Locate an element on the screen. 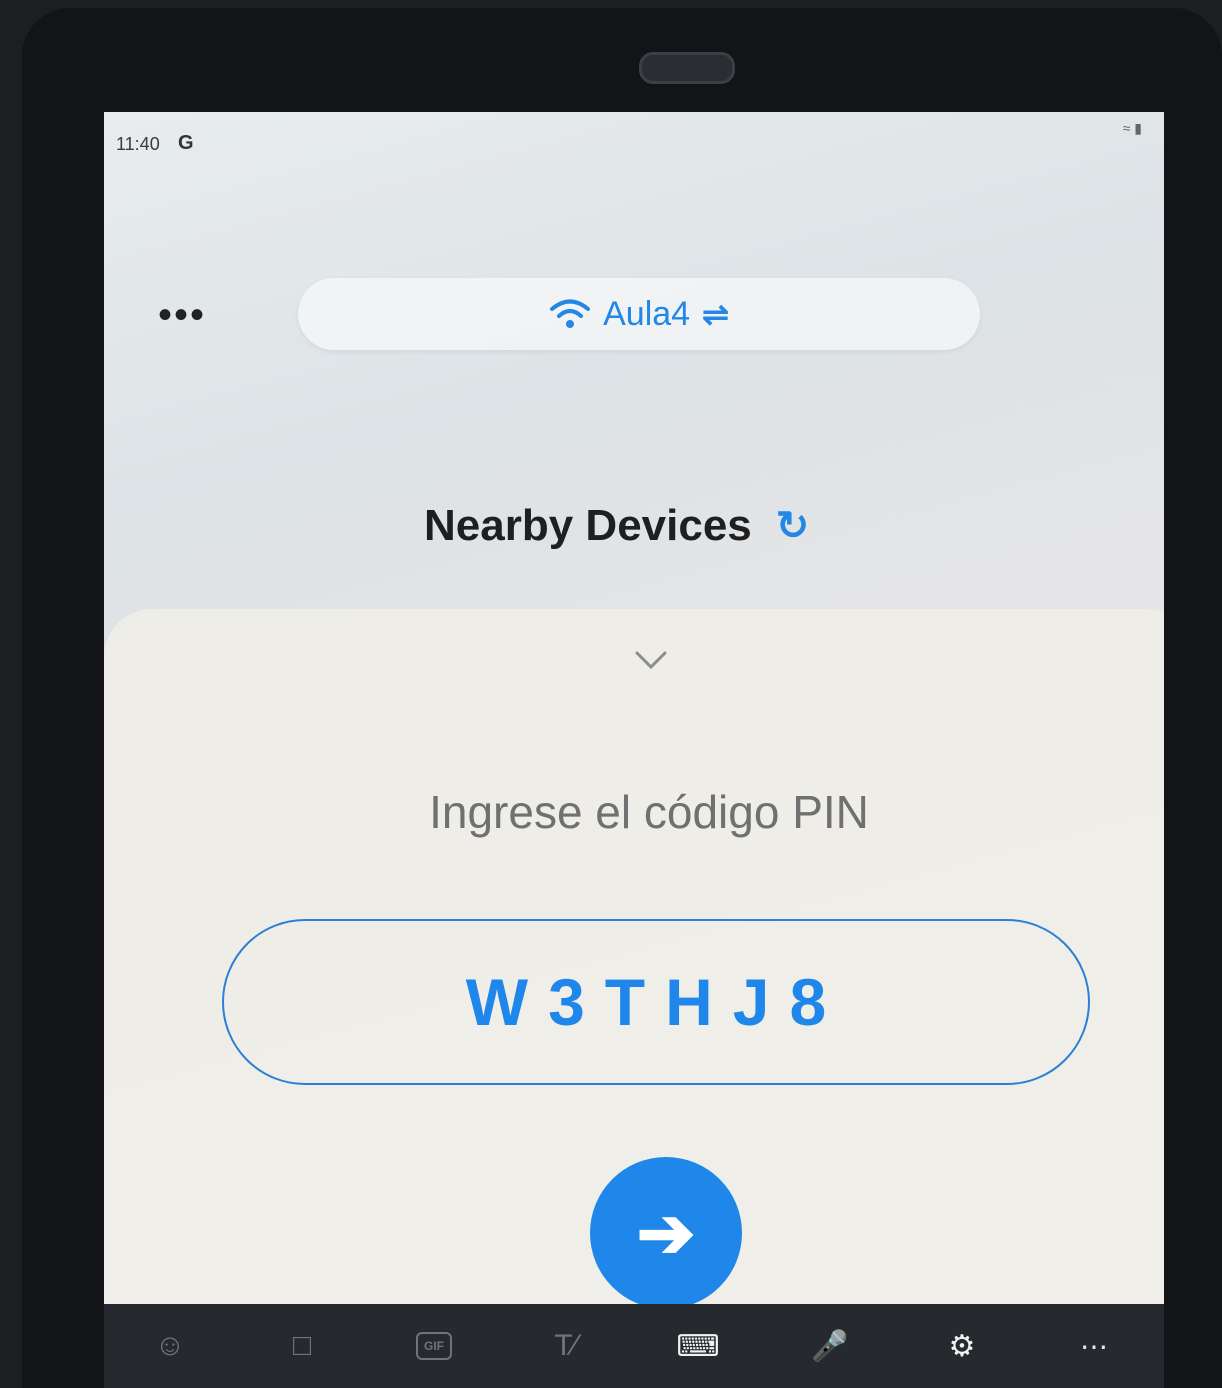 The height and width of the screenshot is (1388, 1222). speaker-grille is located at coordinates (687, 68).